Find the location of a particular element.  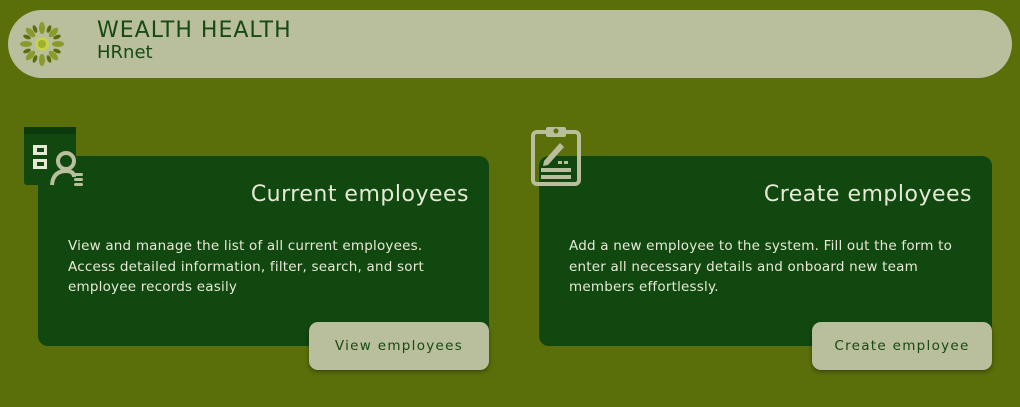

card-title: Current employees is located at coordinates (359, 194).